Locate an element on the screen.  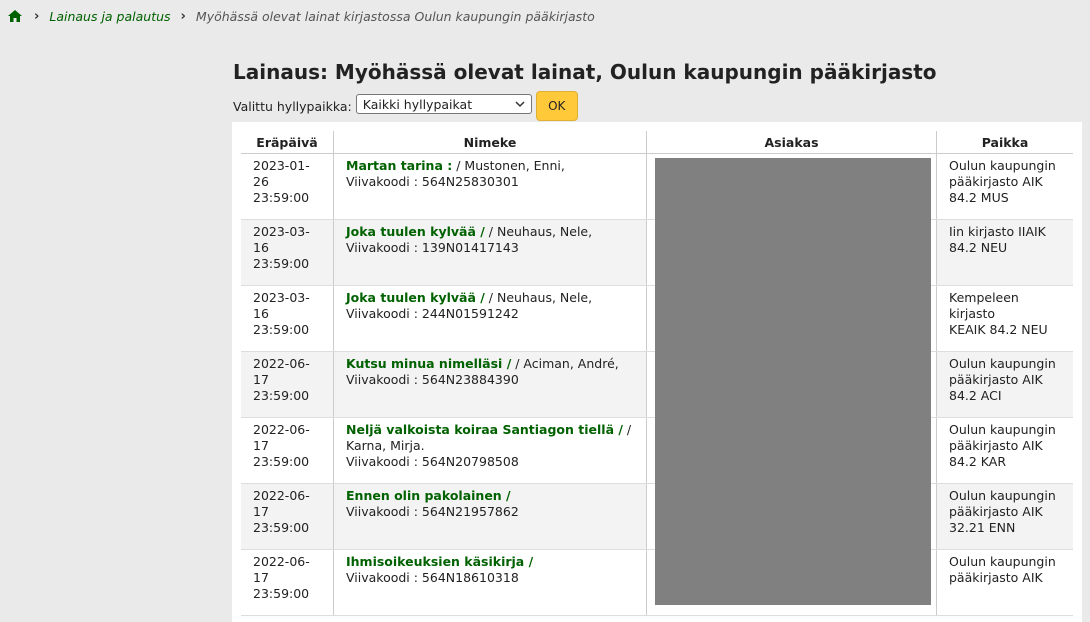
title-link: Ihmisoikeuksien käsikirja / is located at coordinates (439, 561).